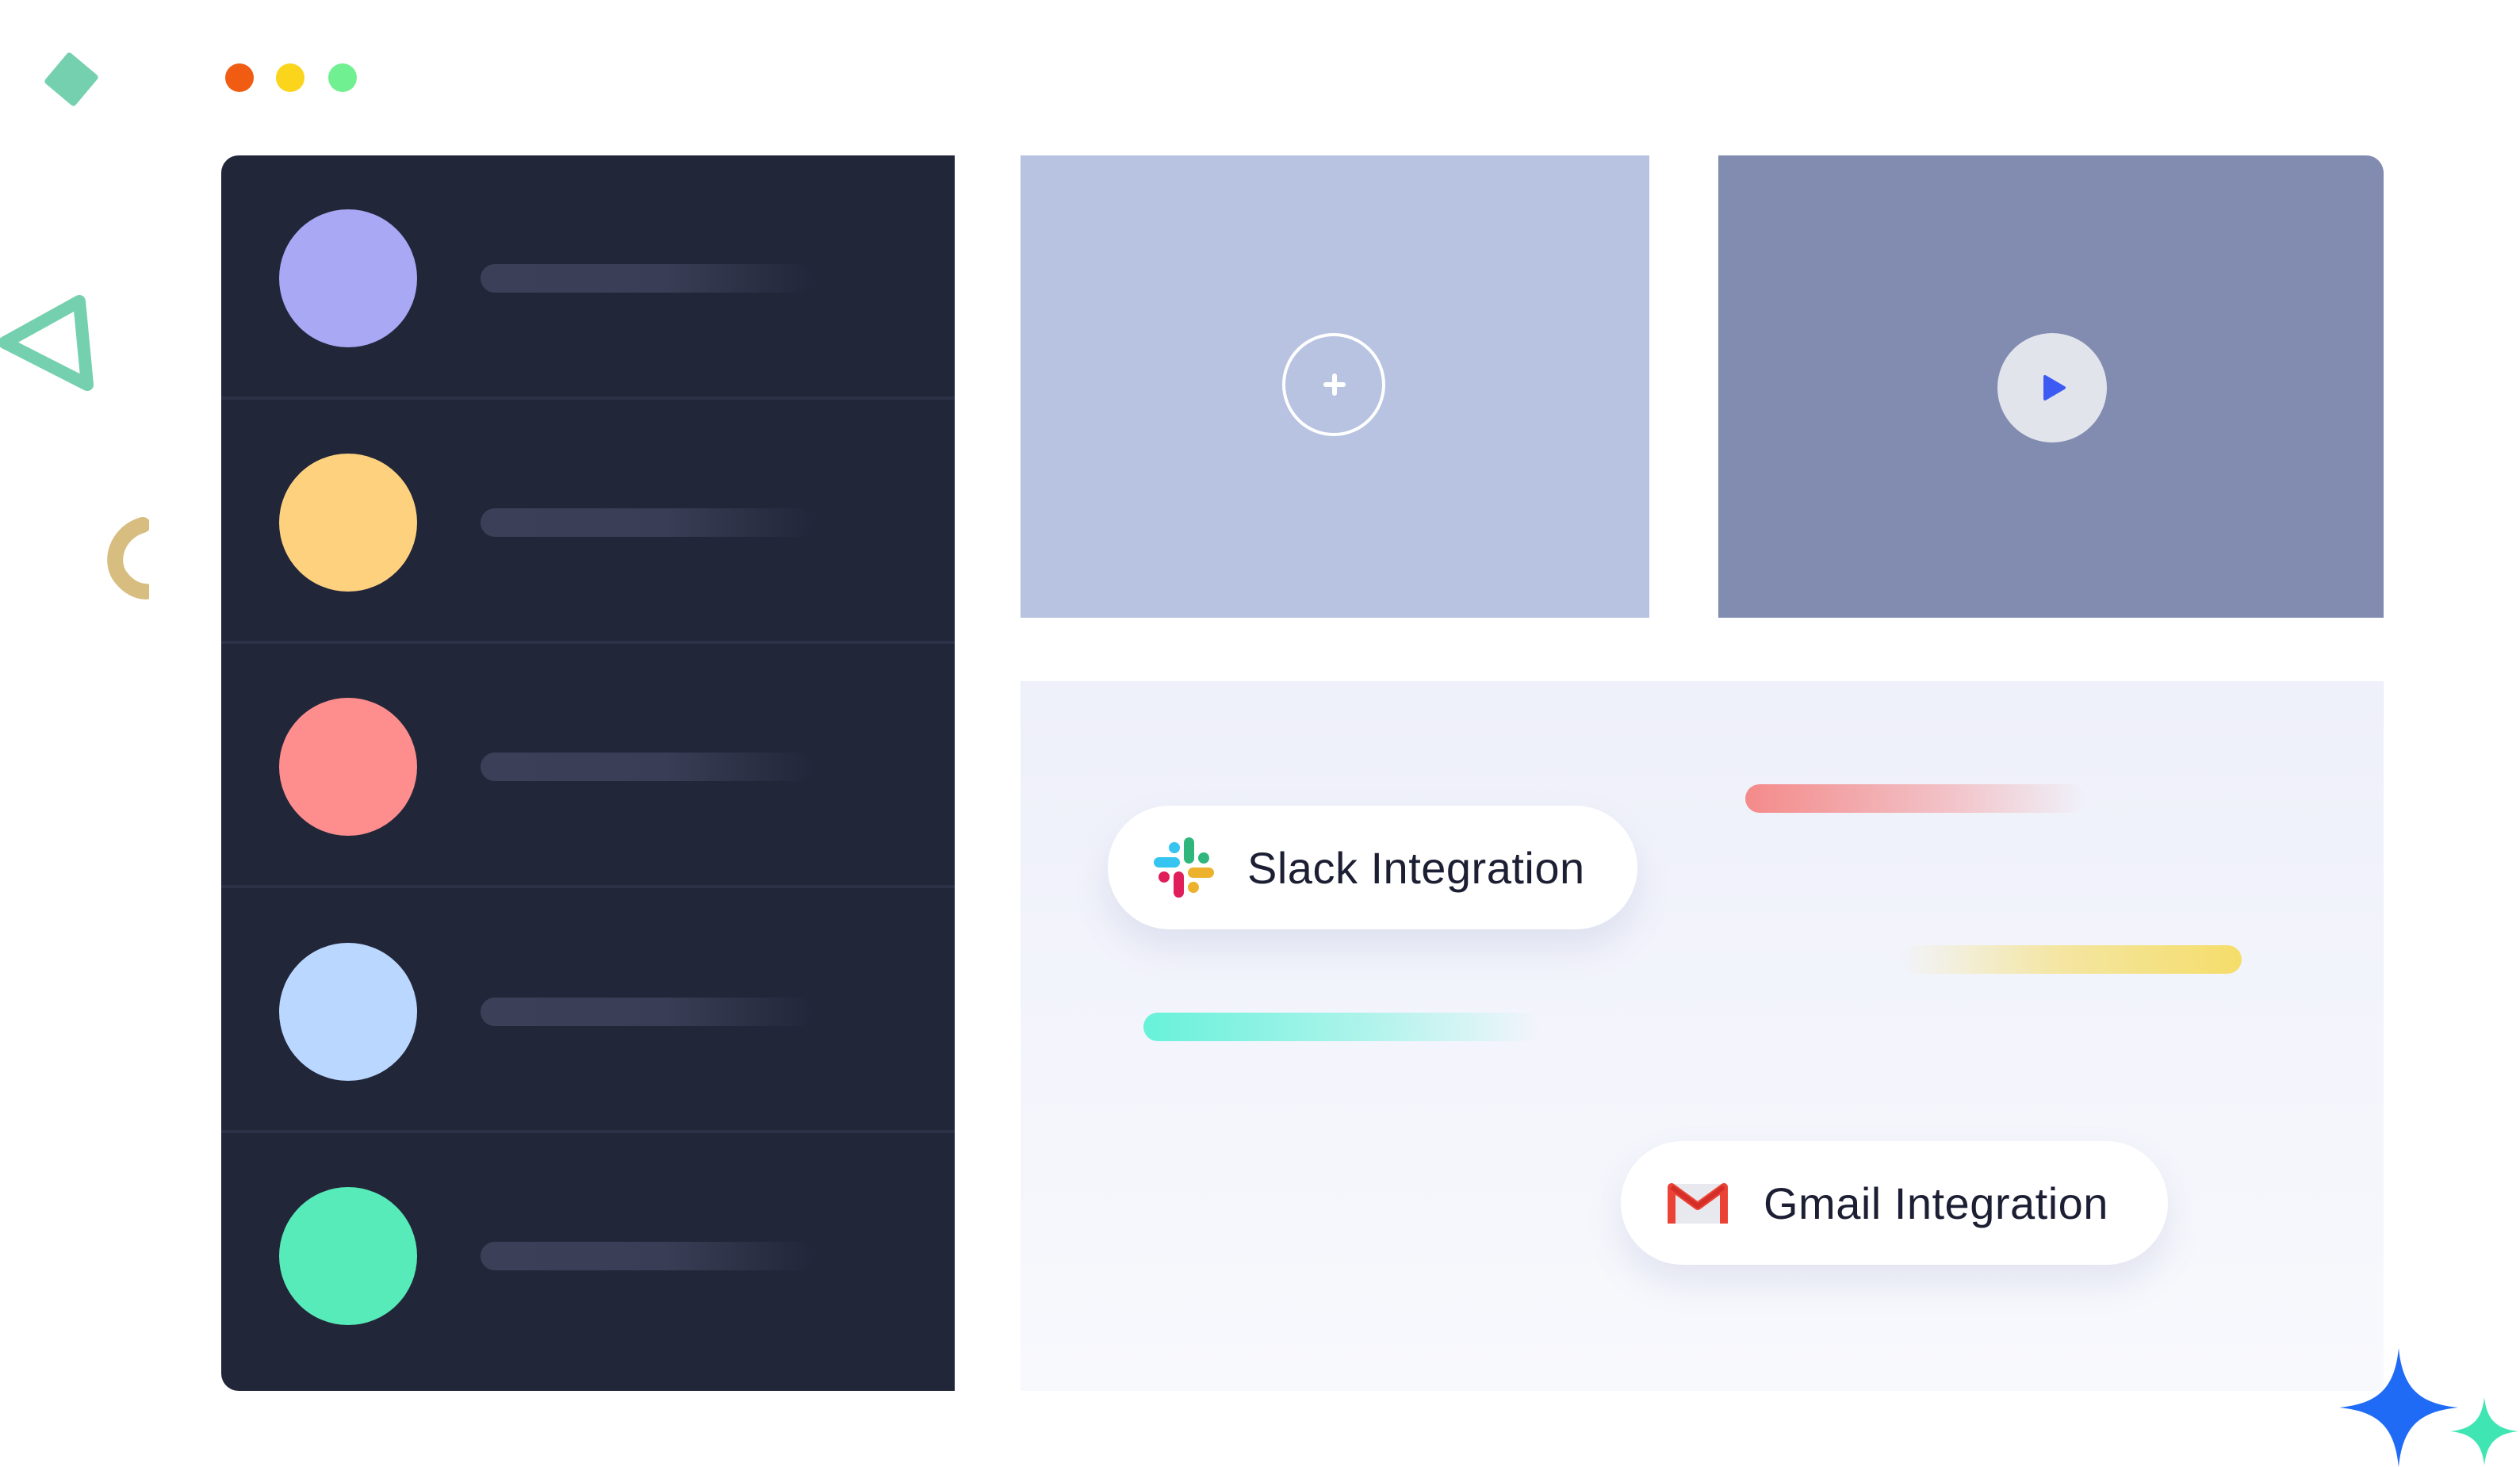  What do you see at coordinates (2484, 1431) in the screenshot?
I see `sparkle-small-icon` at bounding box center [2484, 1431].